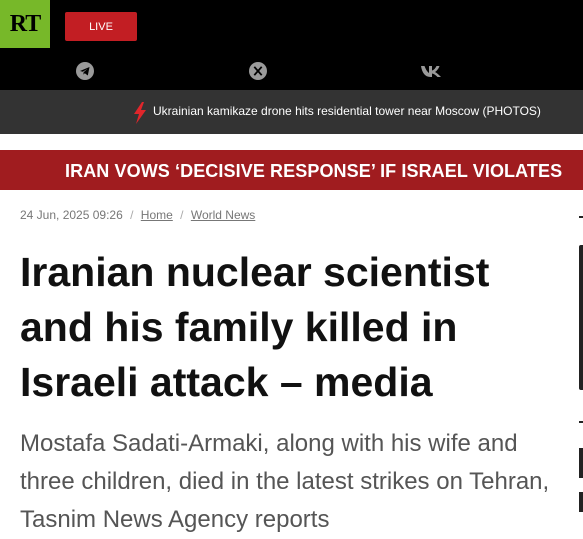 This screenshot has height=539, width=583. What do you see at coordinates (137, 215) in the screenshot?
I see `article-meta: 24 Jun, 2025 09:26 / Home / World News` at bounding box center [137, 215].